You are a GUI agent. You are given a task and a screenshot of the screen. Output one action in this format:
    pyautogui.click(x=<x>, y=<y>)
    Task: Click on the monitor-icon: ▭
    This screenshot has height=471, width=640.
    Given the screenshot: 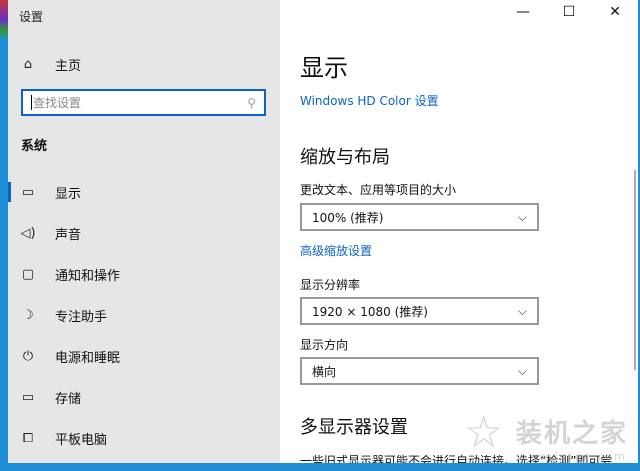 What is the action you would take?
    pyautogui.click(x=28, y=192)
    